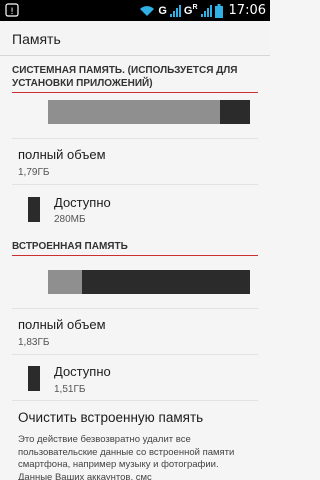 The width and height of the screenshot is (320, 480). Describe the element at coordinates (36, 39) in the screenshot. I see `page-title: Память` at that location.